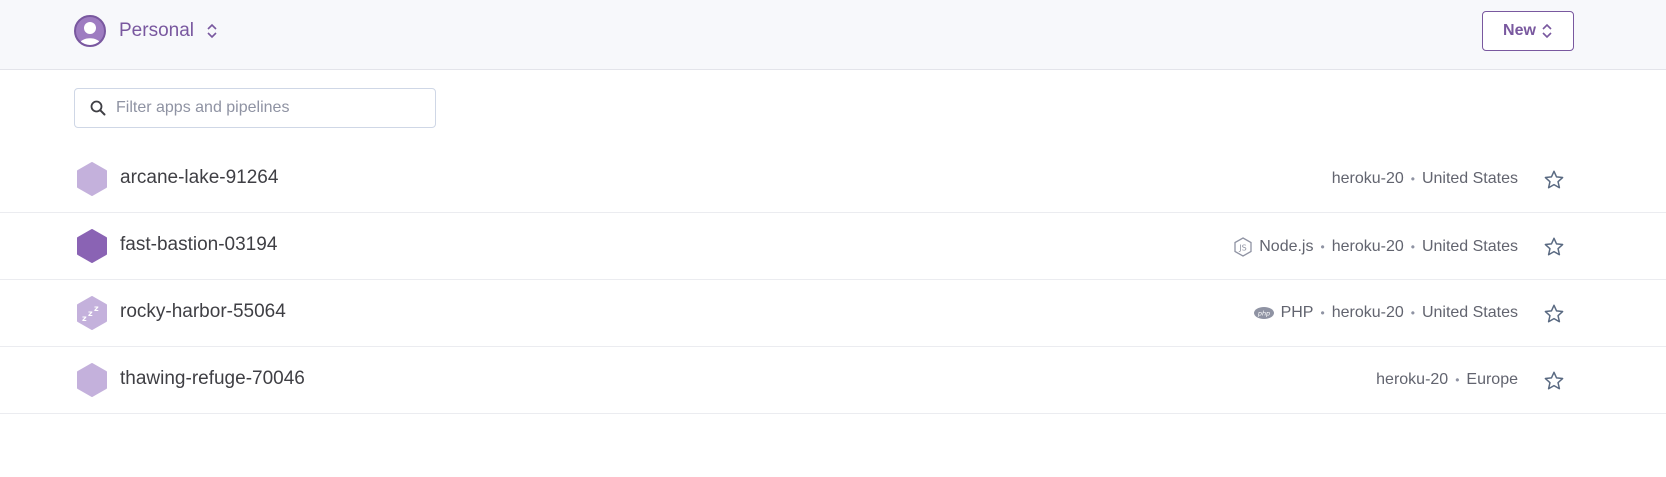 The height and width of the screenshot is (477, 1666). What do you see at coordinates (198, 245) in the screenshot?
I see `app-name: fast-bastion-03194` at bounding box center [198, 245].